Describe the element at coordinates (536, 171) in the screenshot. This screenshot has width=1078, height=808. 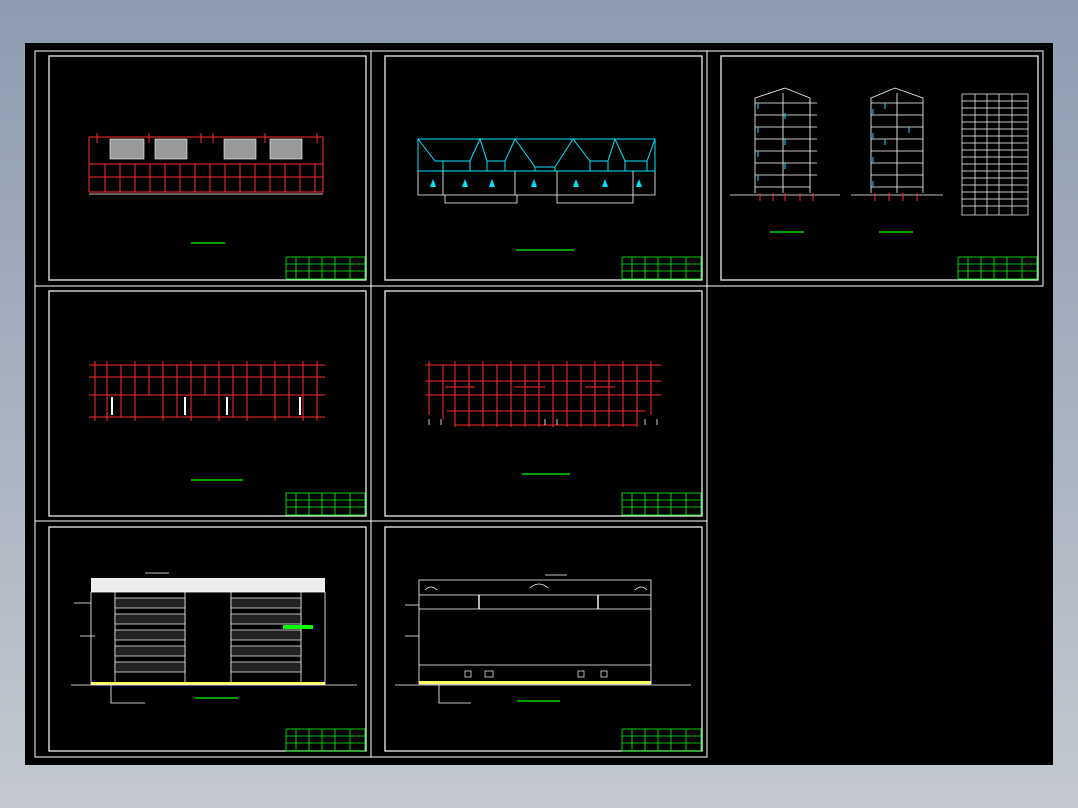
I see `roof-elevation-icon` at that location.